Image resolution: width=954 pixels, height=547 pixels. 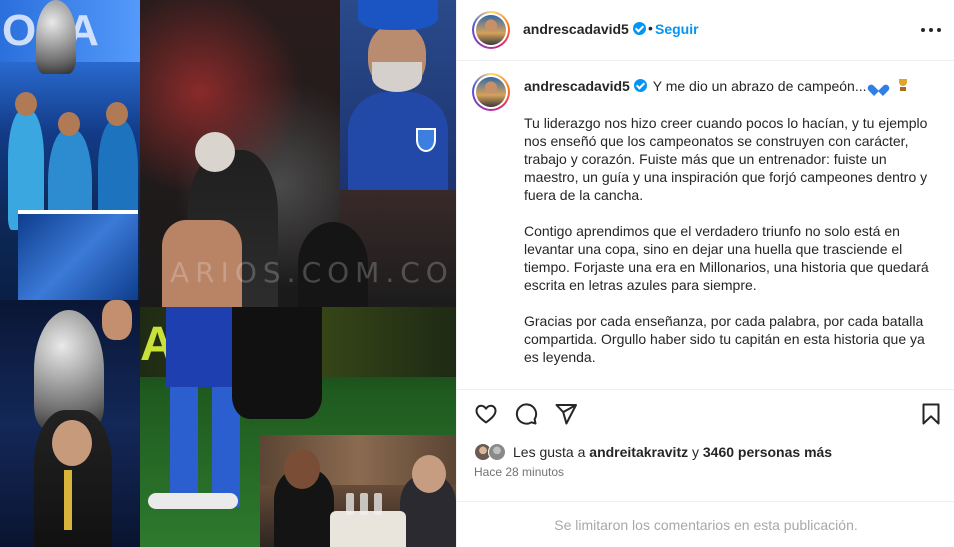 I want to click on caption-line: es leyenda., so click(x=560, y=357).